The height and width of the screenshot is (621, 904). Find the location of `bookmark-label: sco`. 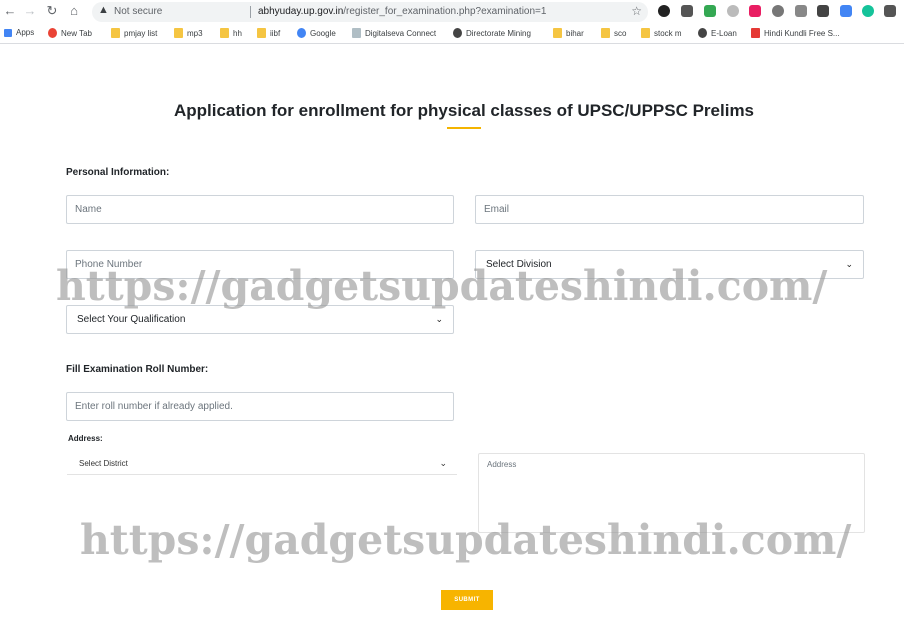

bookmark-label: sco is located at coordinates (620, 33).